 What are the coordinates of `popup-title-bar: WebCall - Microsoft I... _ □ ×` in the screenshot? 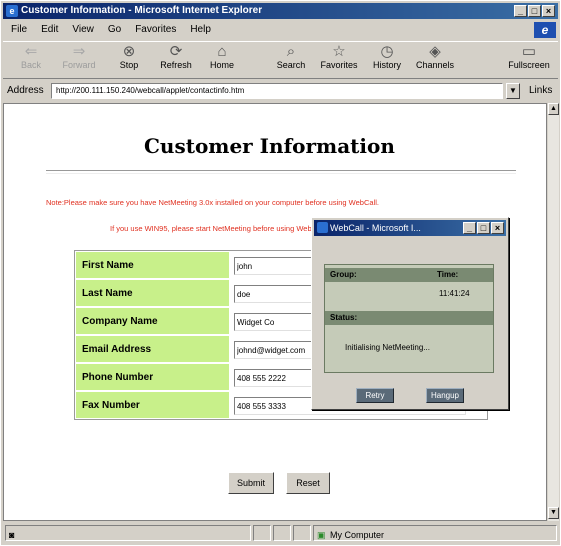 It's located at (410, 228).